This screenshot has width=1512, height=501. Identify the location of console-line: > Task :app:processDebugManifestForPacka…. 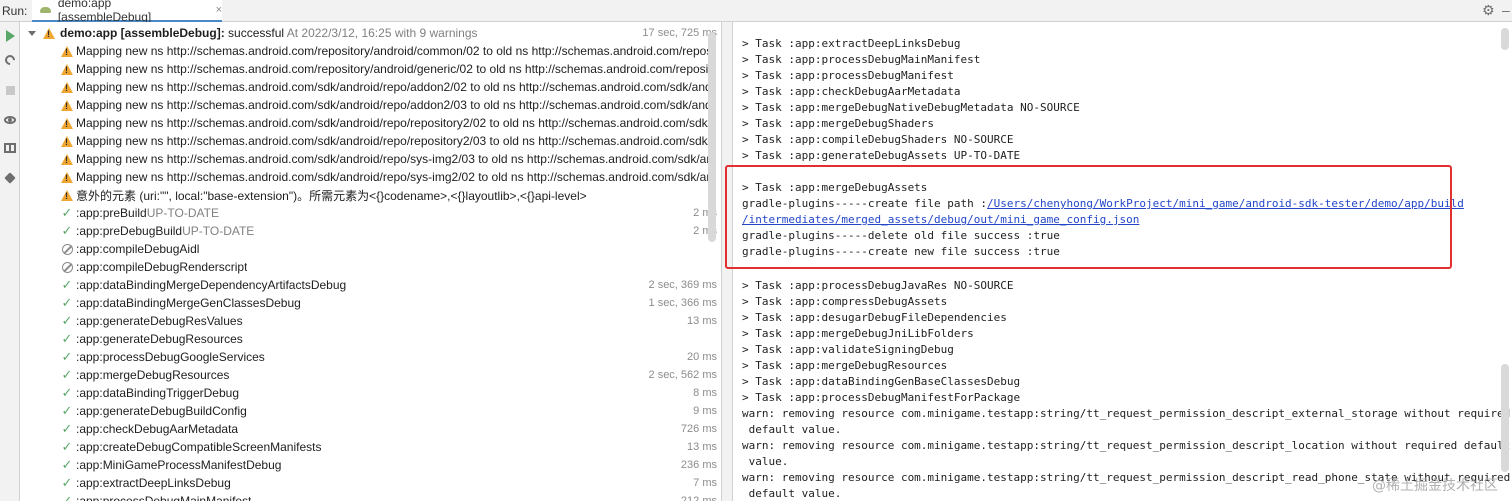
(881, 397).